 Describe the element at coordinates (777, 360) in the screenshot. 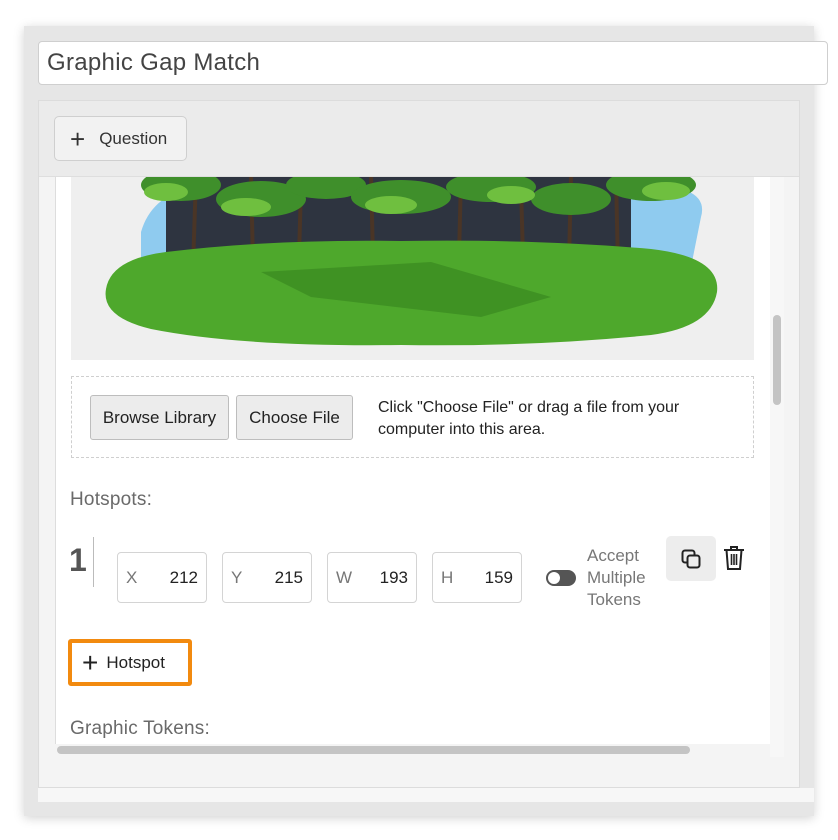

I see `vertical-scrollbar-thumb` at that location.